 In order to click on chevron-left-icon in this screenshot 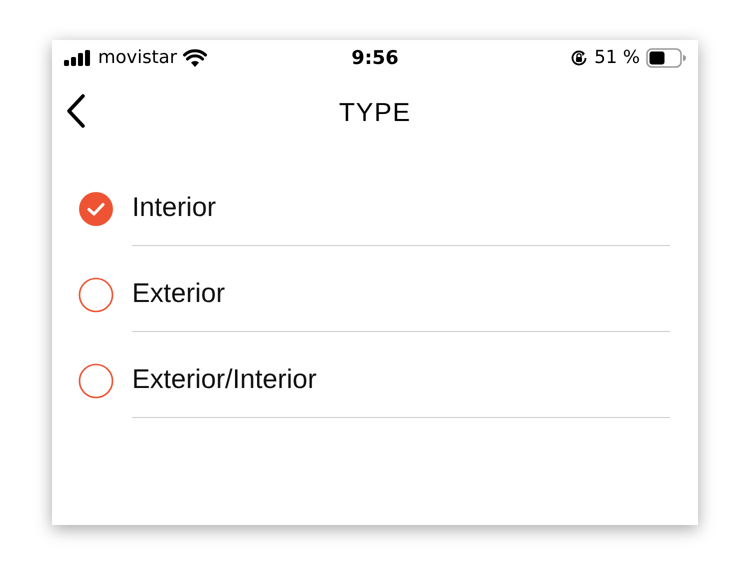, I will do `click(76, 111)`.